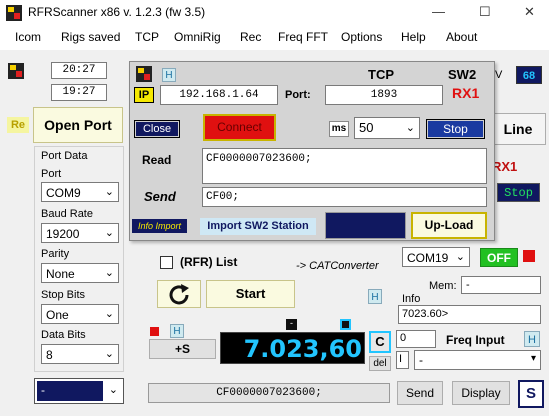 The image size is (549, 416). I want to click on menu-tcp: TCP, so click(147, 37).